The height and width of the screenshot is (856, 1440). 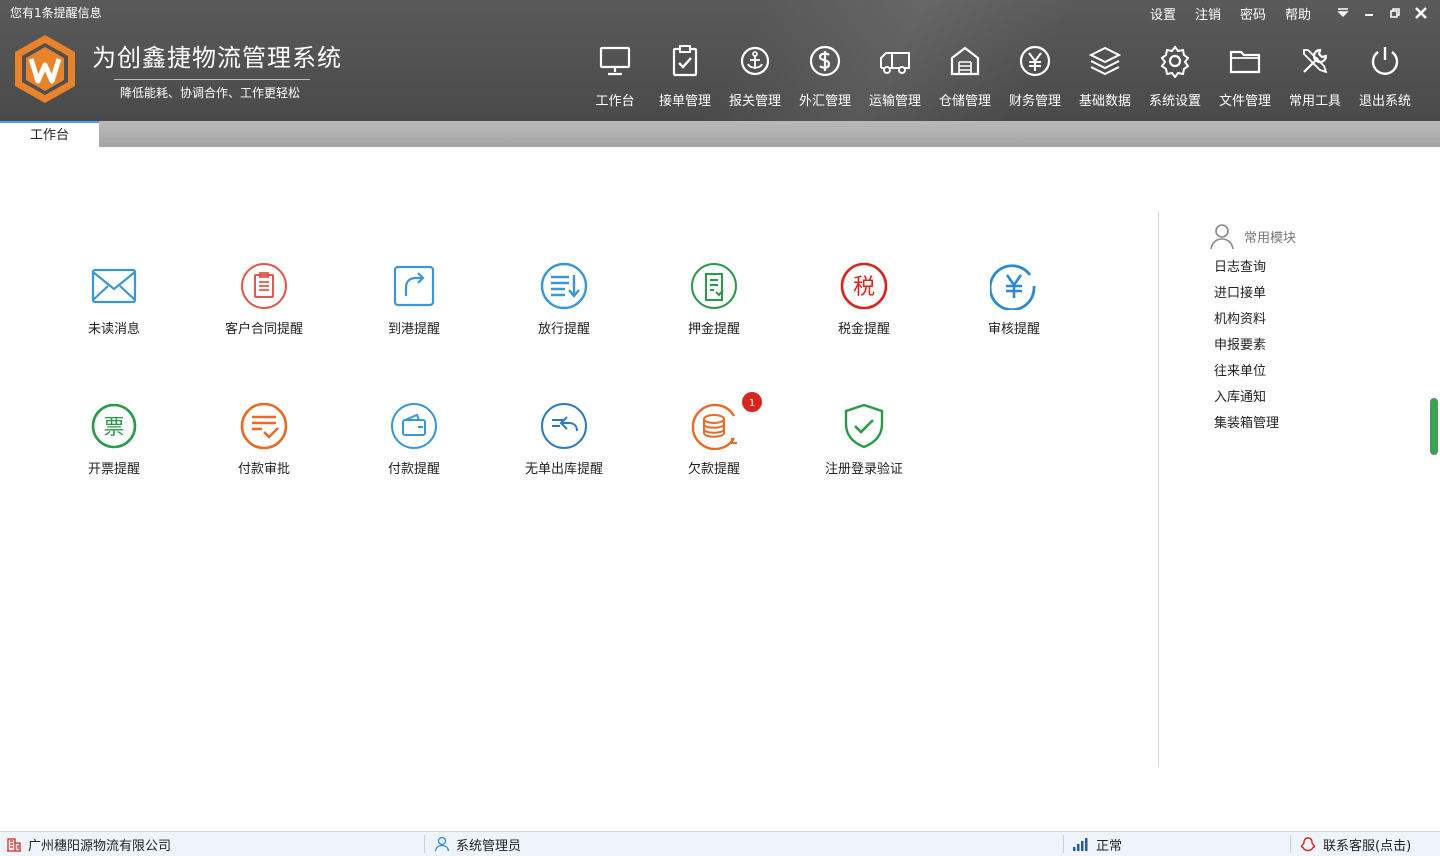 I want to click on svg-text: 税, so click(x=864, y=287).